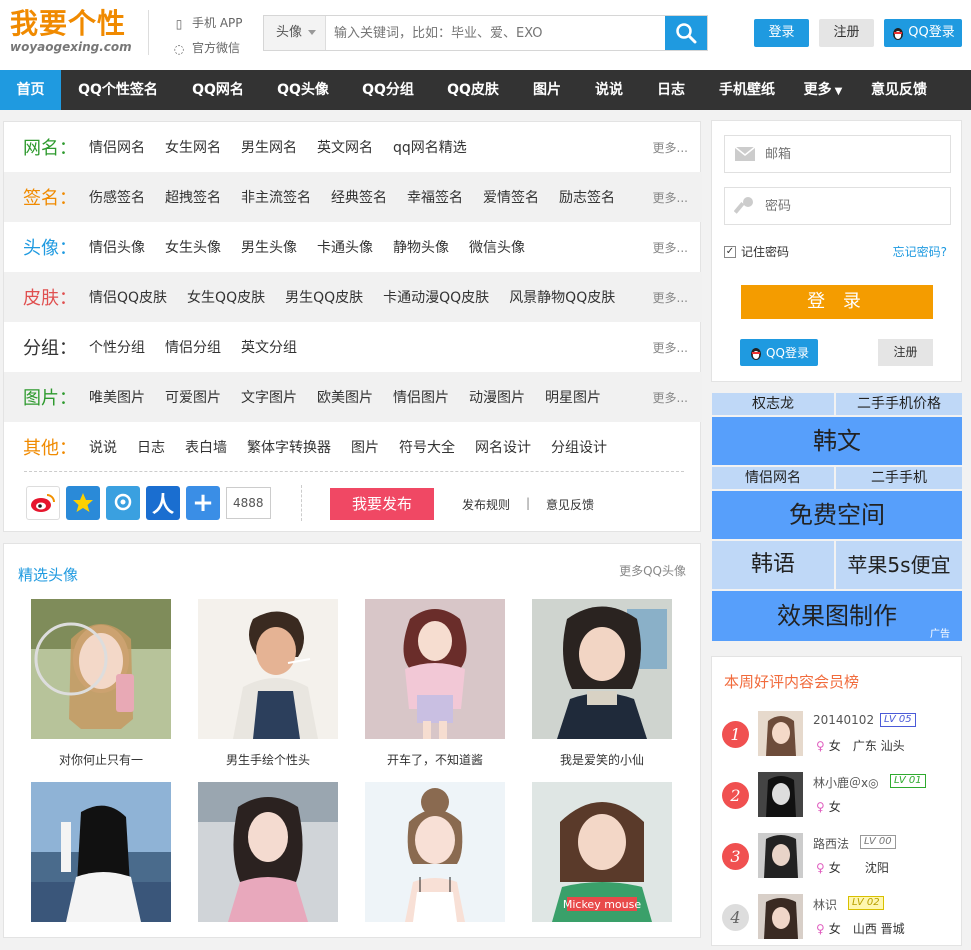 This screenshot has height=950, width=971. I want to click on avatar-caption: 开车了，不知道酱, so click(435, 759).